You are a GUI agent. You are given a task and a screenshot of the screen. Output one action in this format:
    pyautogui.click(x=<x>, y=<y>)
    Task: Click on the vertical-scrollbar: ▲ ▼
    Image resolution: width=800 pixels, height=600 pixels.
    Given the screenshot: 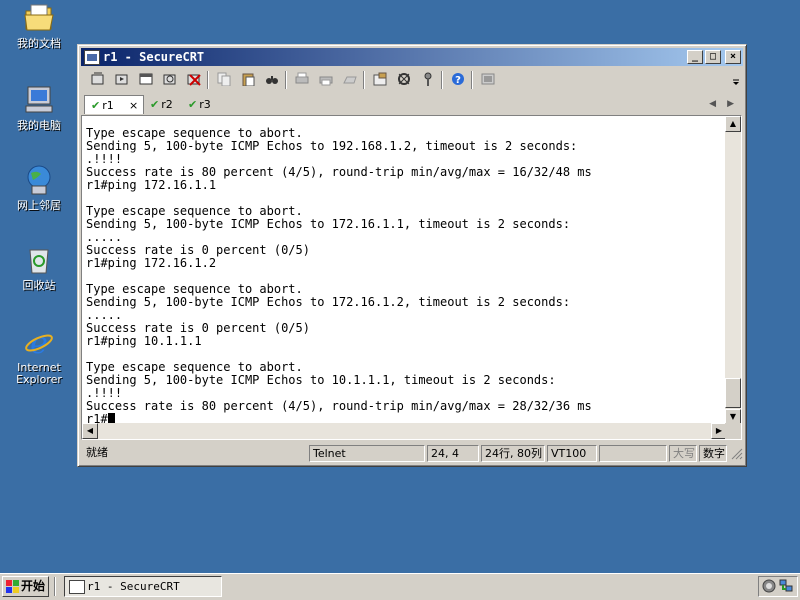 What is the action you would take?
    pyautogui.click(x=733, y=270)
    